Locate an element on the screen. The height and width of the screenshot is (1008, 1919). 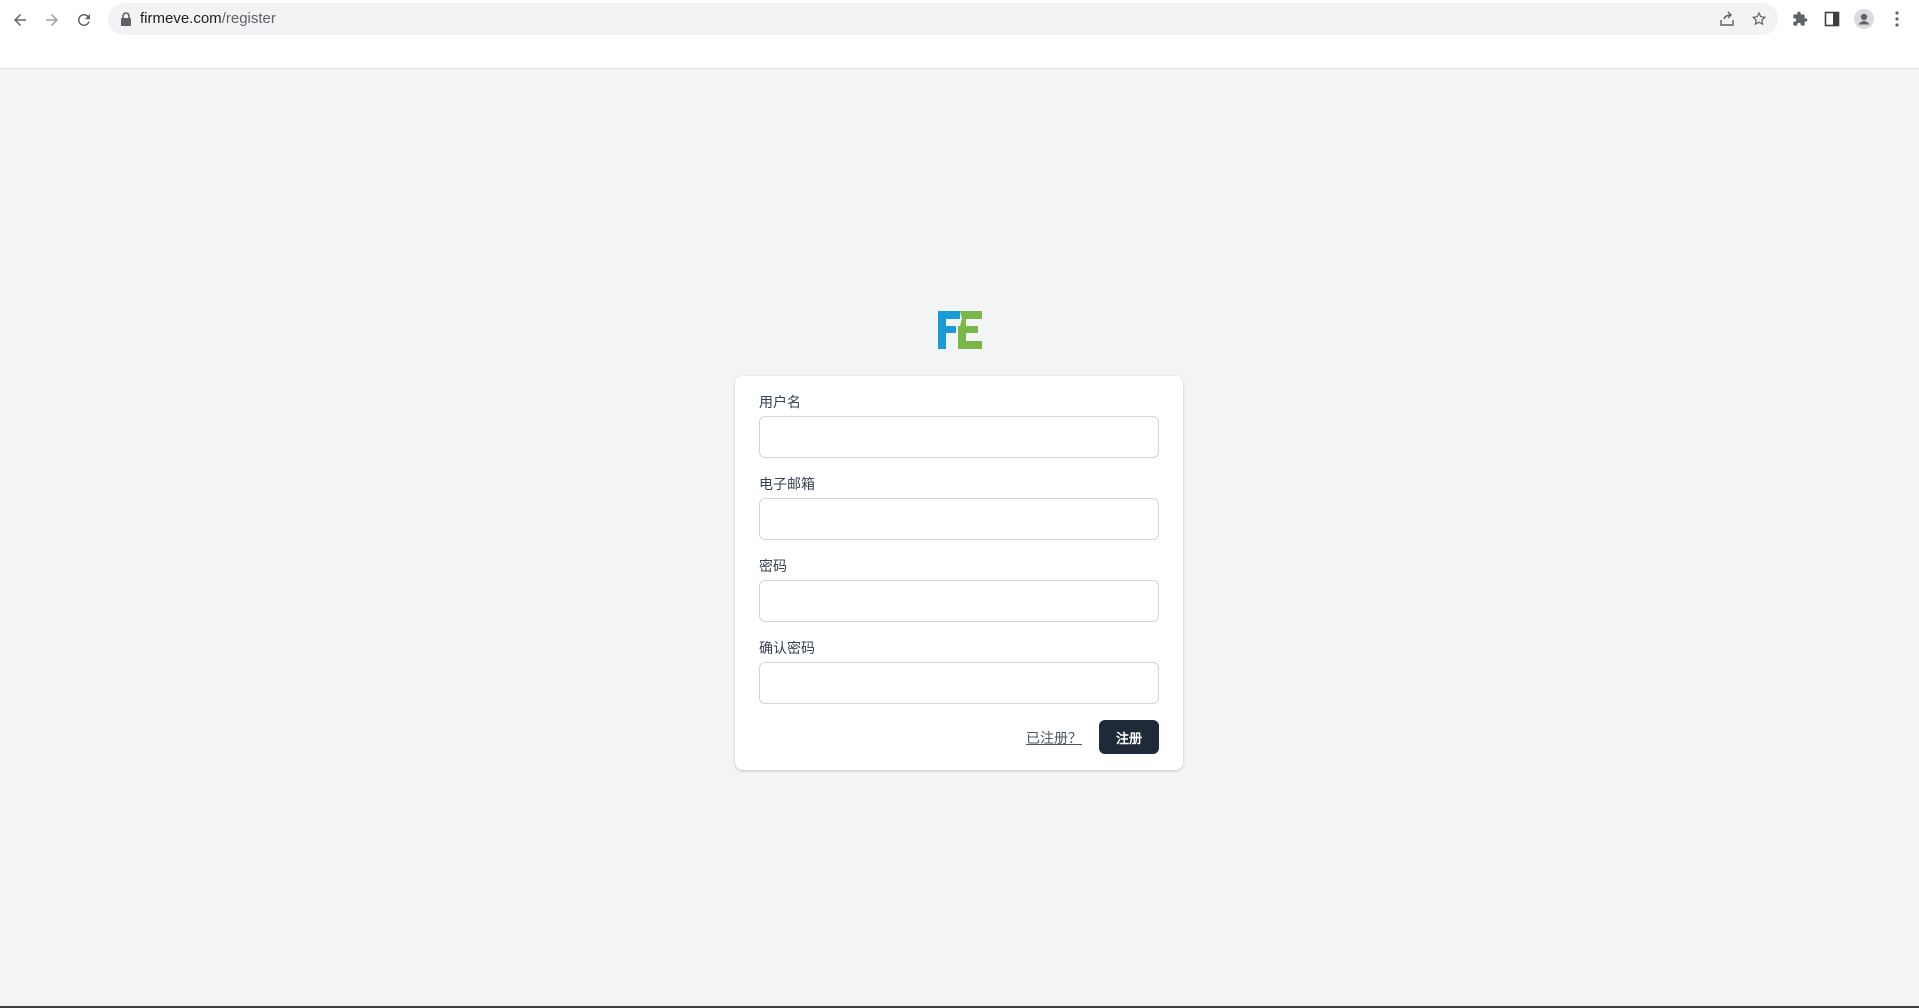
logo is located at coordinates (960, 330).